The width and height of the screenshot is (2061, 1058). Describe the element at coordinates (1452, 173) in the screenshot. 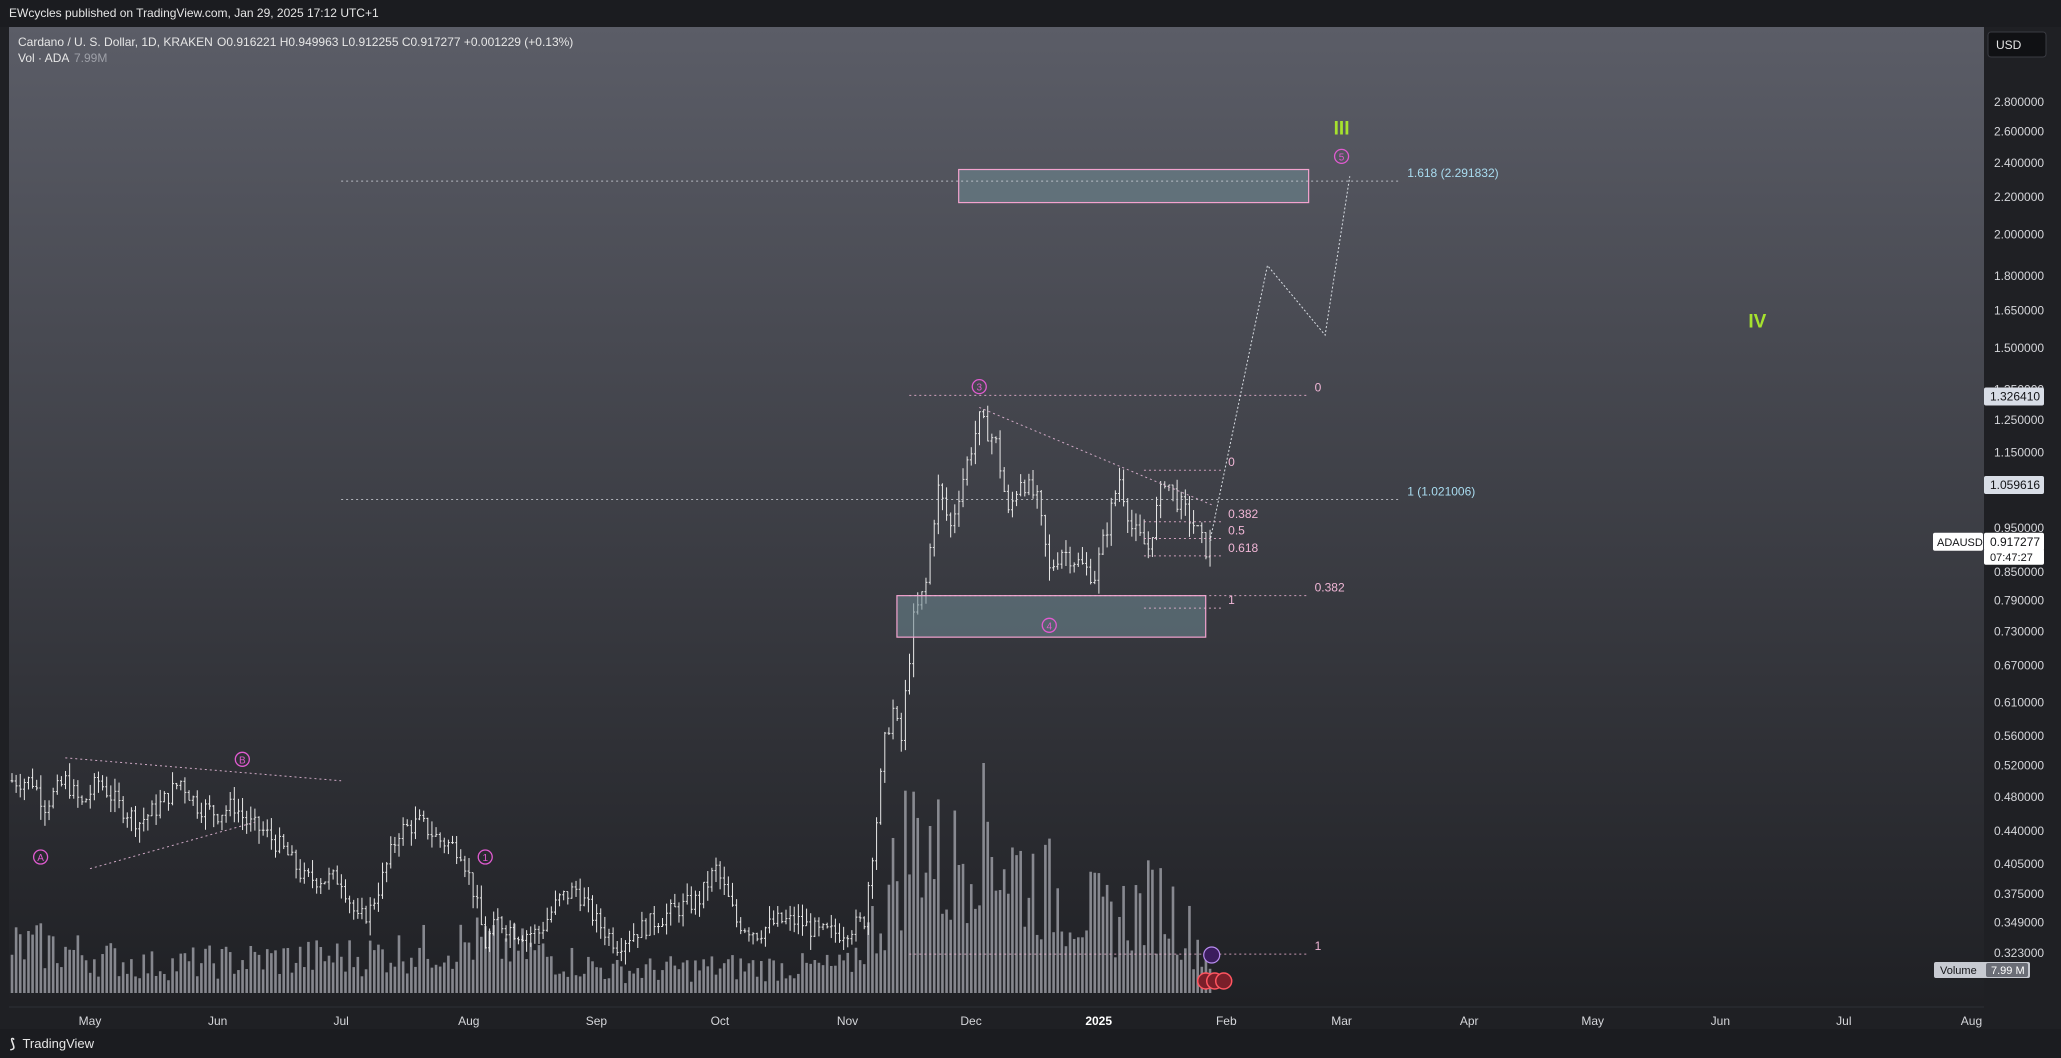

I see `fib-1618-label: 1.618 (2.291832)` at that location.